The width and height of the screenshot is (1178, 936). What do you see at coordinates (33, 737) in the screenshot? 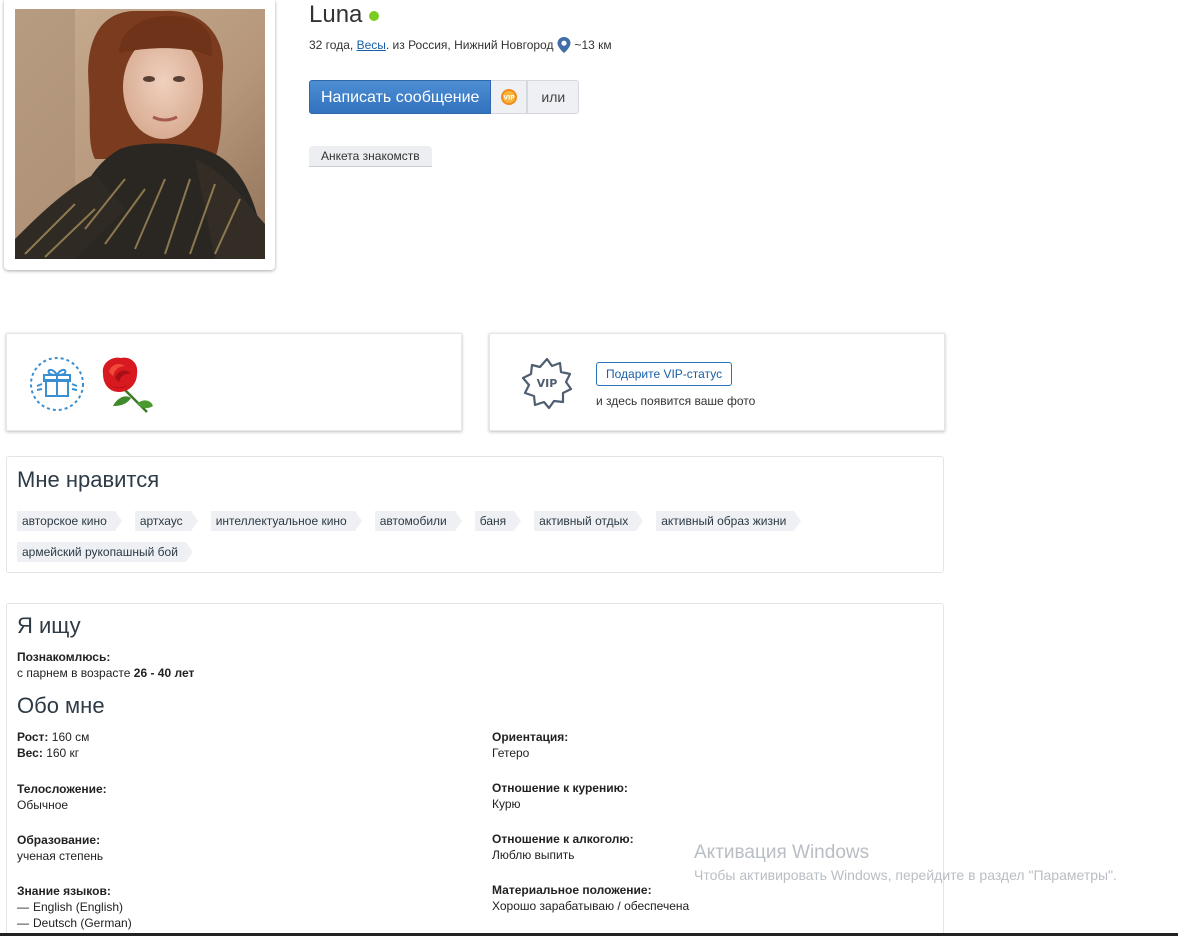
I see `height-label: Рост:` at bounding box center [33, 737].